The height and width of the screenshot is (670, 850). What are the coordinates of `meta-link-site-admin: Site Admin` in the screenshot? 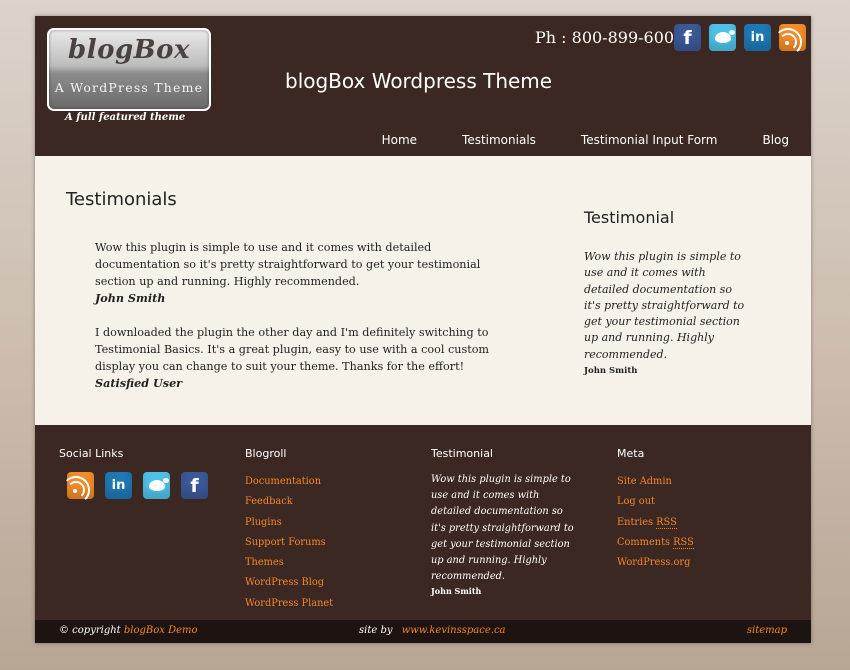 It's located at (702, 482).